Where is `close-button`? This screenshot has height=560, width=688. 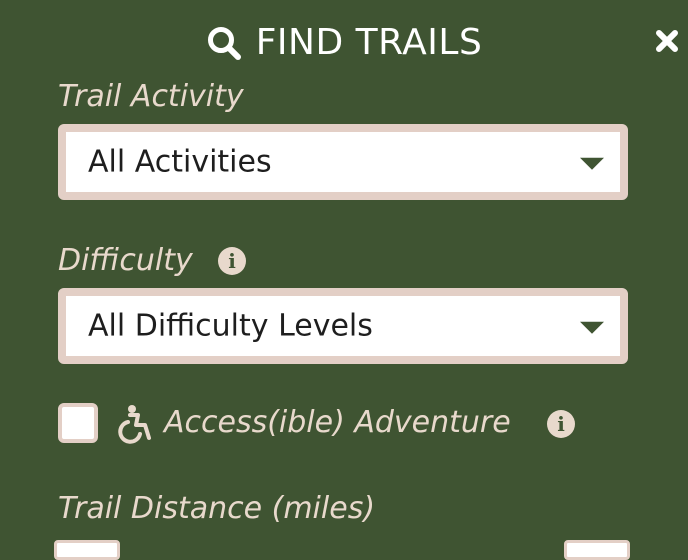 close-button is located at coordinates (667, 41).